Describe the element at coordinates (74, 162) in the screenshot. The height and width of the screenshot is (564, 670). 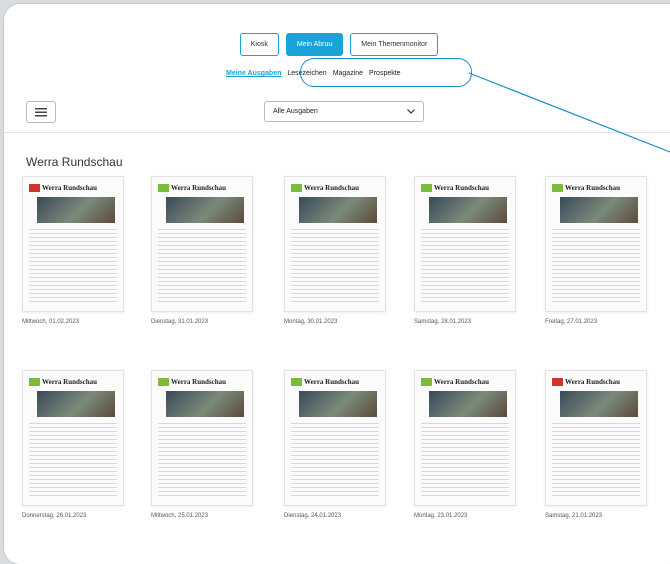
I see `section-title: Werra Rundschau` at that location.